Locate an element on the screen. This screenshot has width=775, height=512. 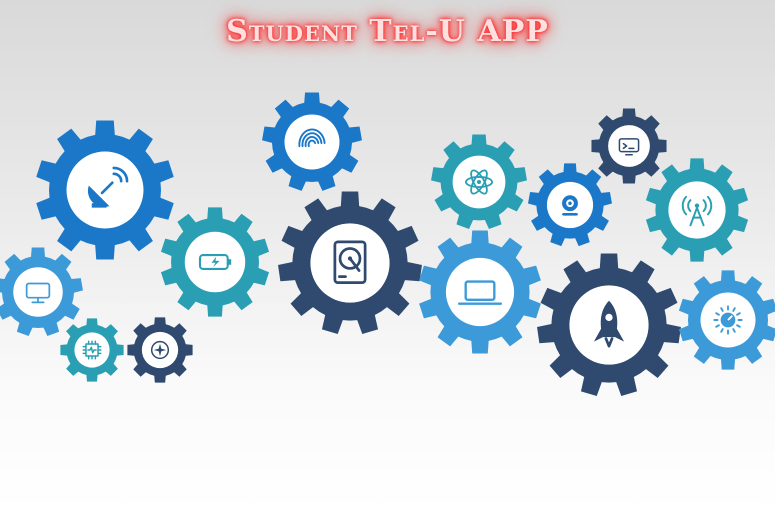
gear-battery-charging is located at coordinates (215, 262).